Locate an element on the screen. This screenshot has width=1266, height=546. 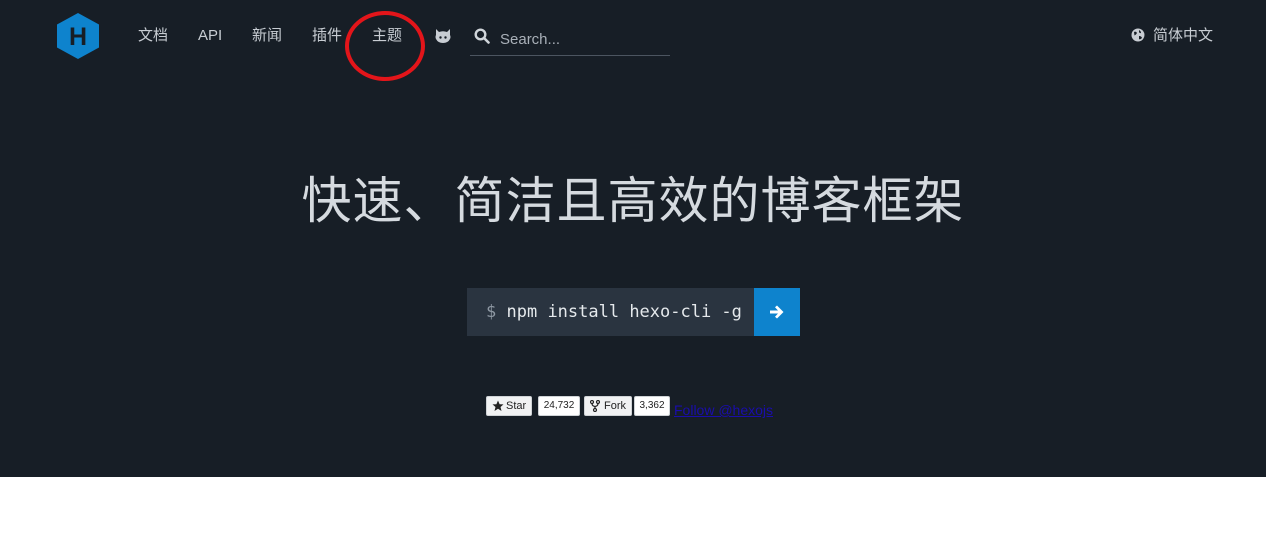
github-fork-button: Fork is located at coordinates (608, 406).